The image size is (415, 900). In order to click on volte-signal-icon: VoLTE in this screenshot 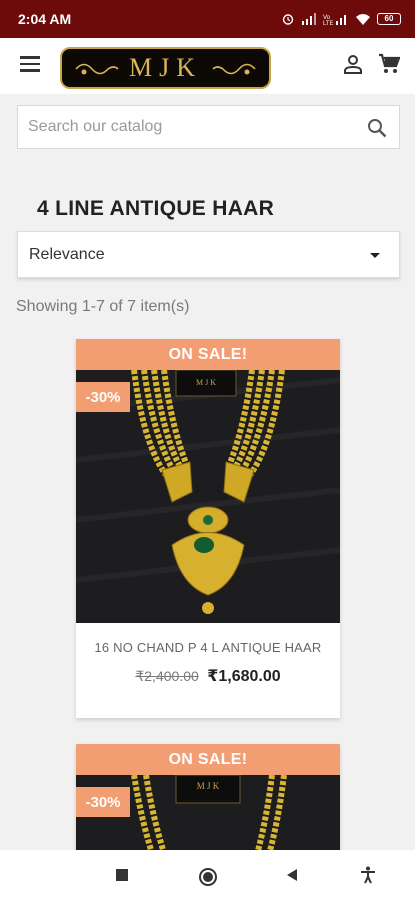, I will do `click(334, 20)`.